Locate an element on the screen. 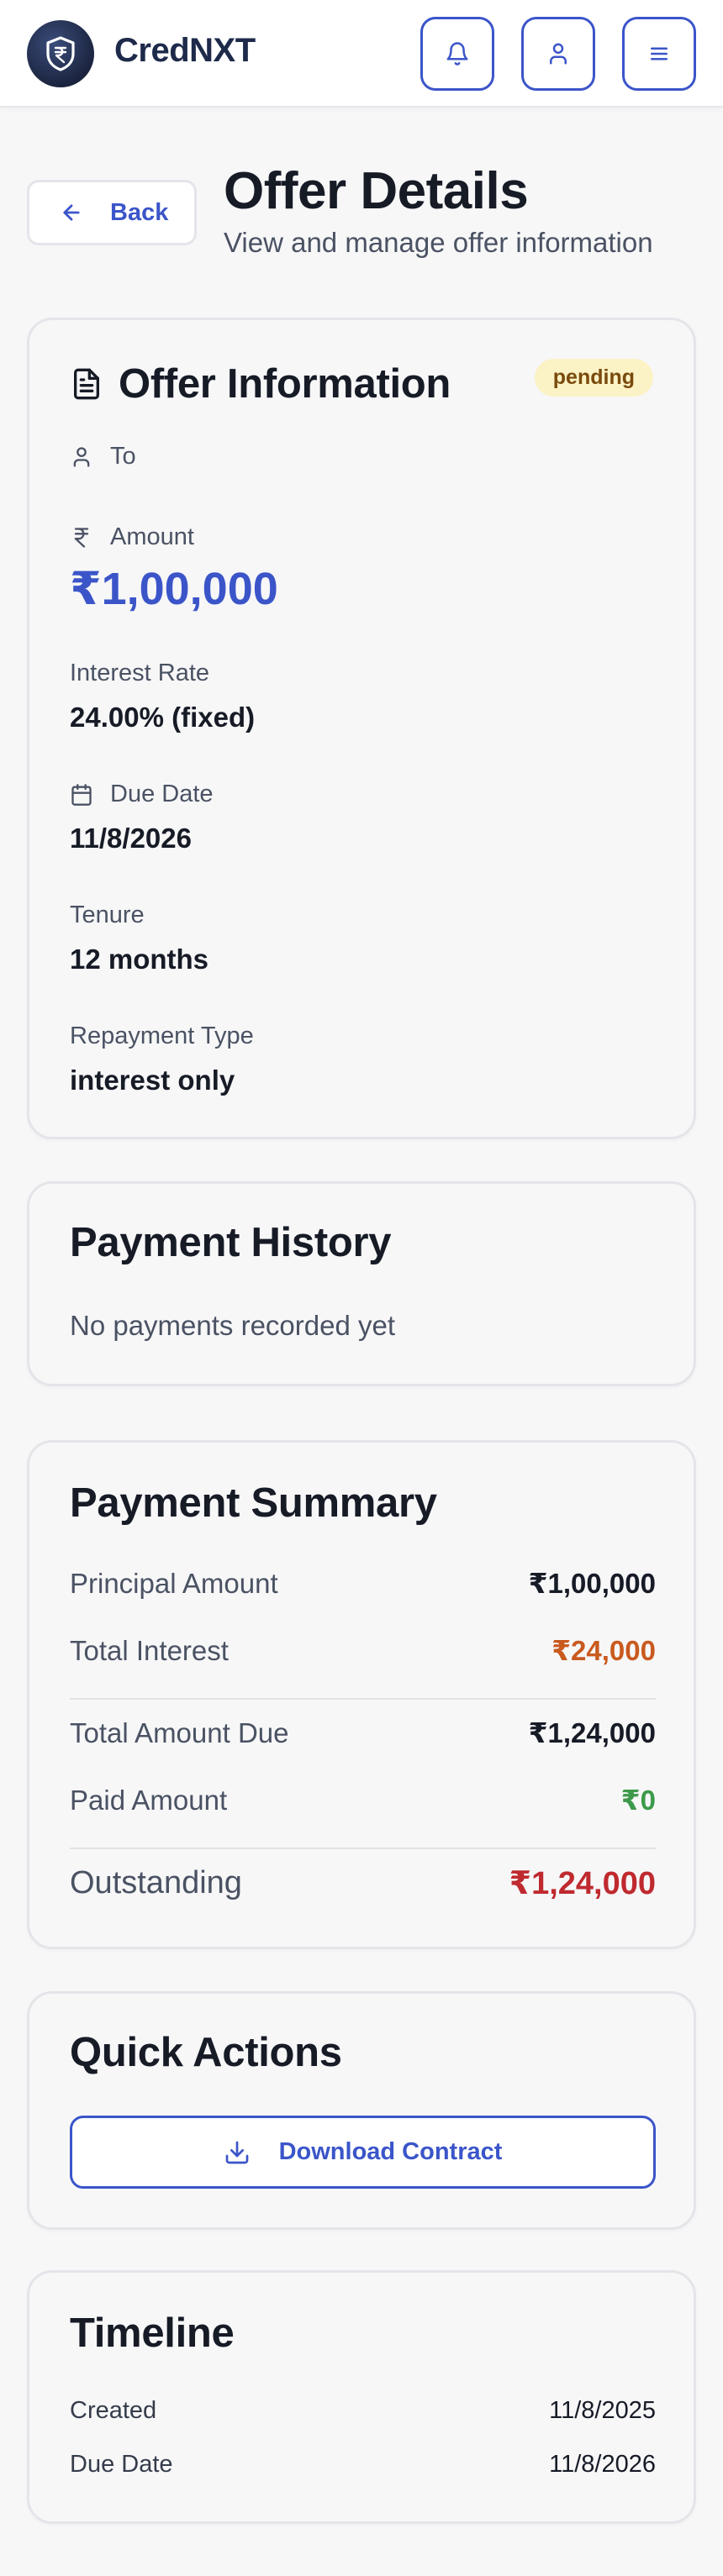 The height and width of the screenshot is (2576, 723). document-icon is located at coordinates (87, 384).